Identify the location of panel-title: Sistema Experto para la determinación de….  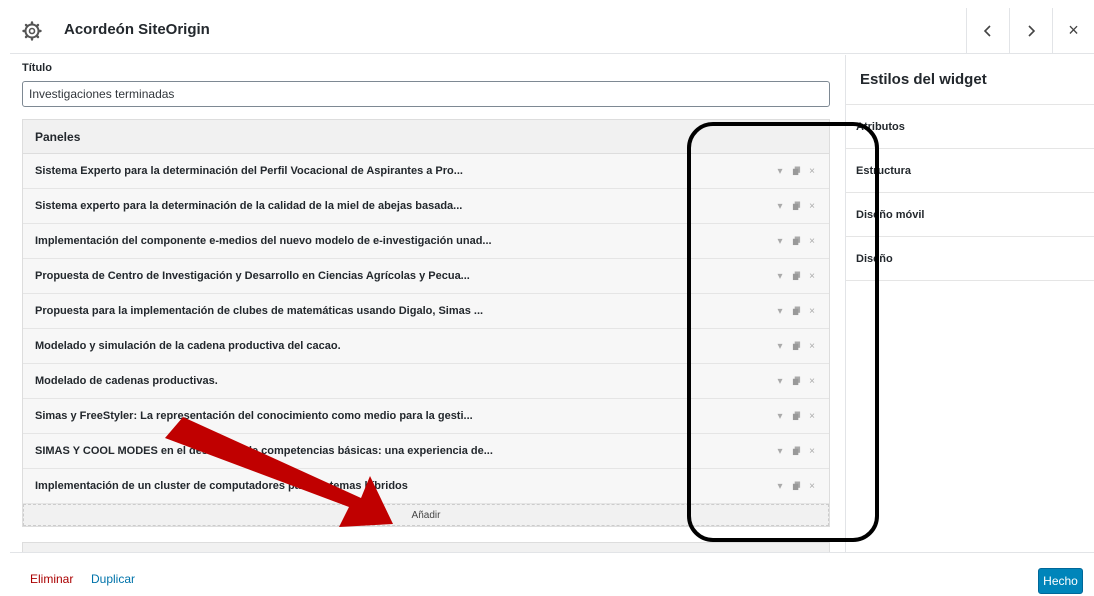
(249, 171).